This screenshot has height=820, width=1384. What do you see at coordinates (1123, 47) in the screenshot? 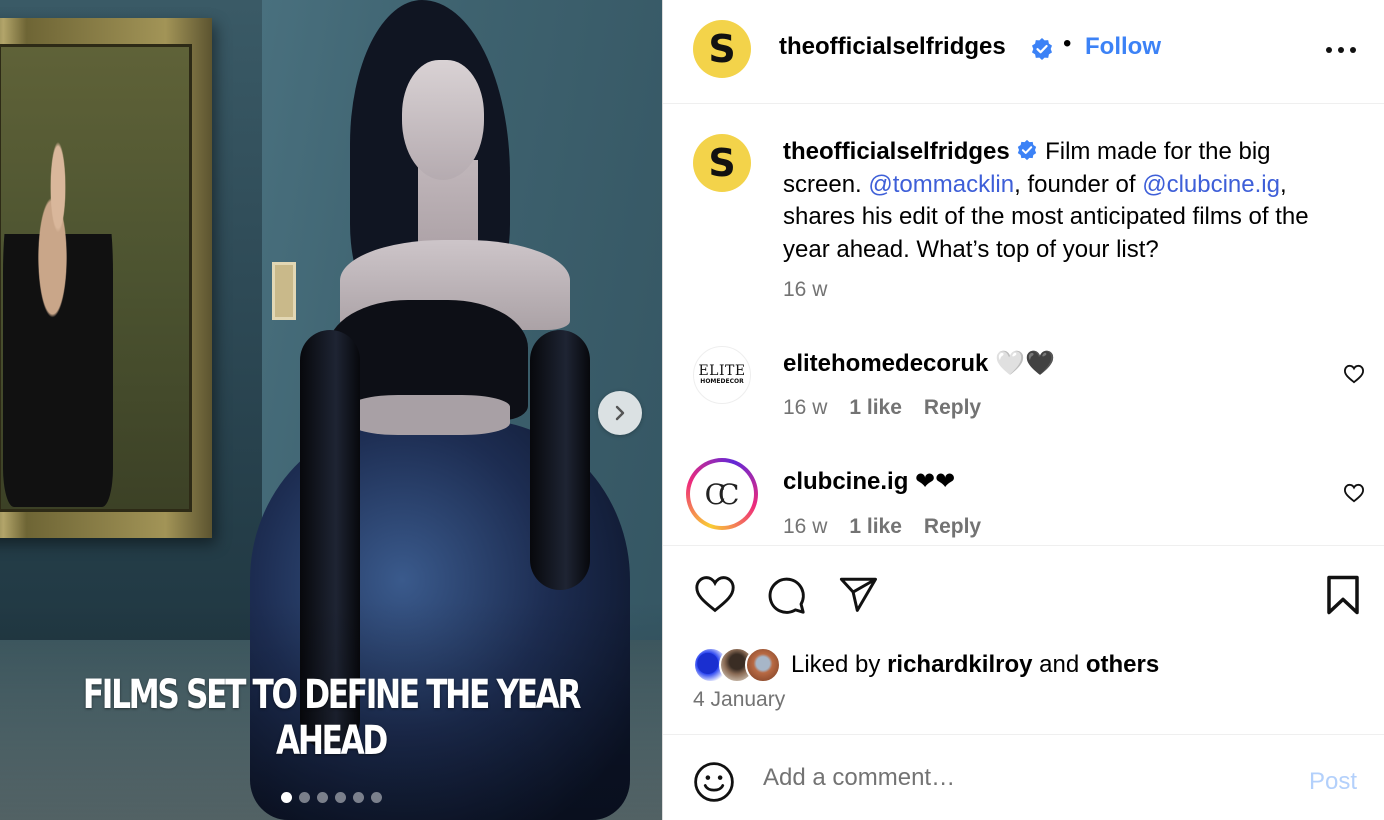
I see `follow-button: Follow` at bounding box center [1123, 47].